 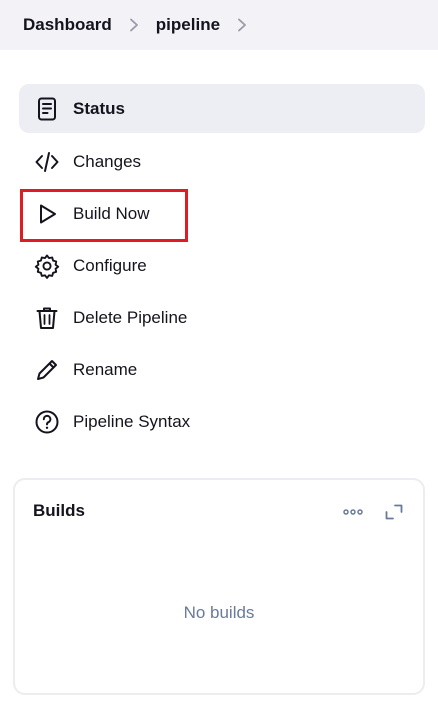 I want to click on more-options-icon, so click(x=353, y=512).